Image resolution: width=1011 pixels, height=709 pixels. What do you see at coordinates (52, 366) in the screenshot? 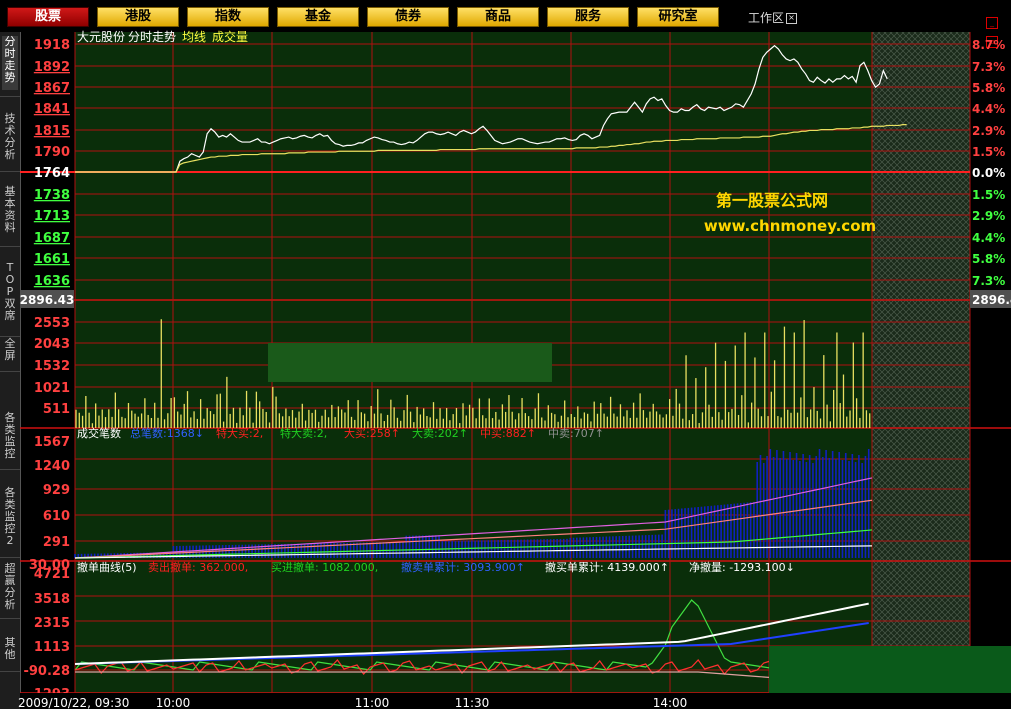
I see `volume-axis-label: 1532` at bounding box center [52, 366].